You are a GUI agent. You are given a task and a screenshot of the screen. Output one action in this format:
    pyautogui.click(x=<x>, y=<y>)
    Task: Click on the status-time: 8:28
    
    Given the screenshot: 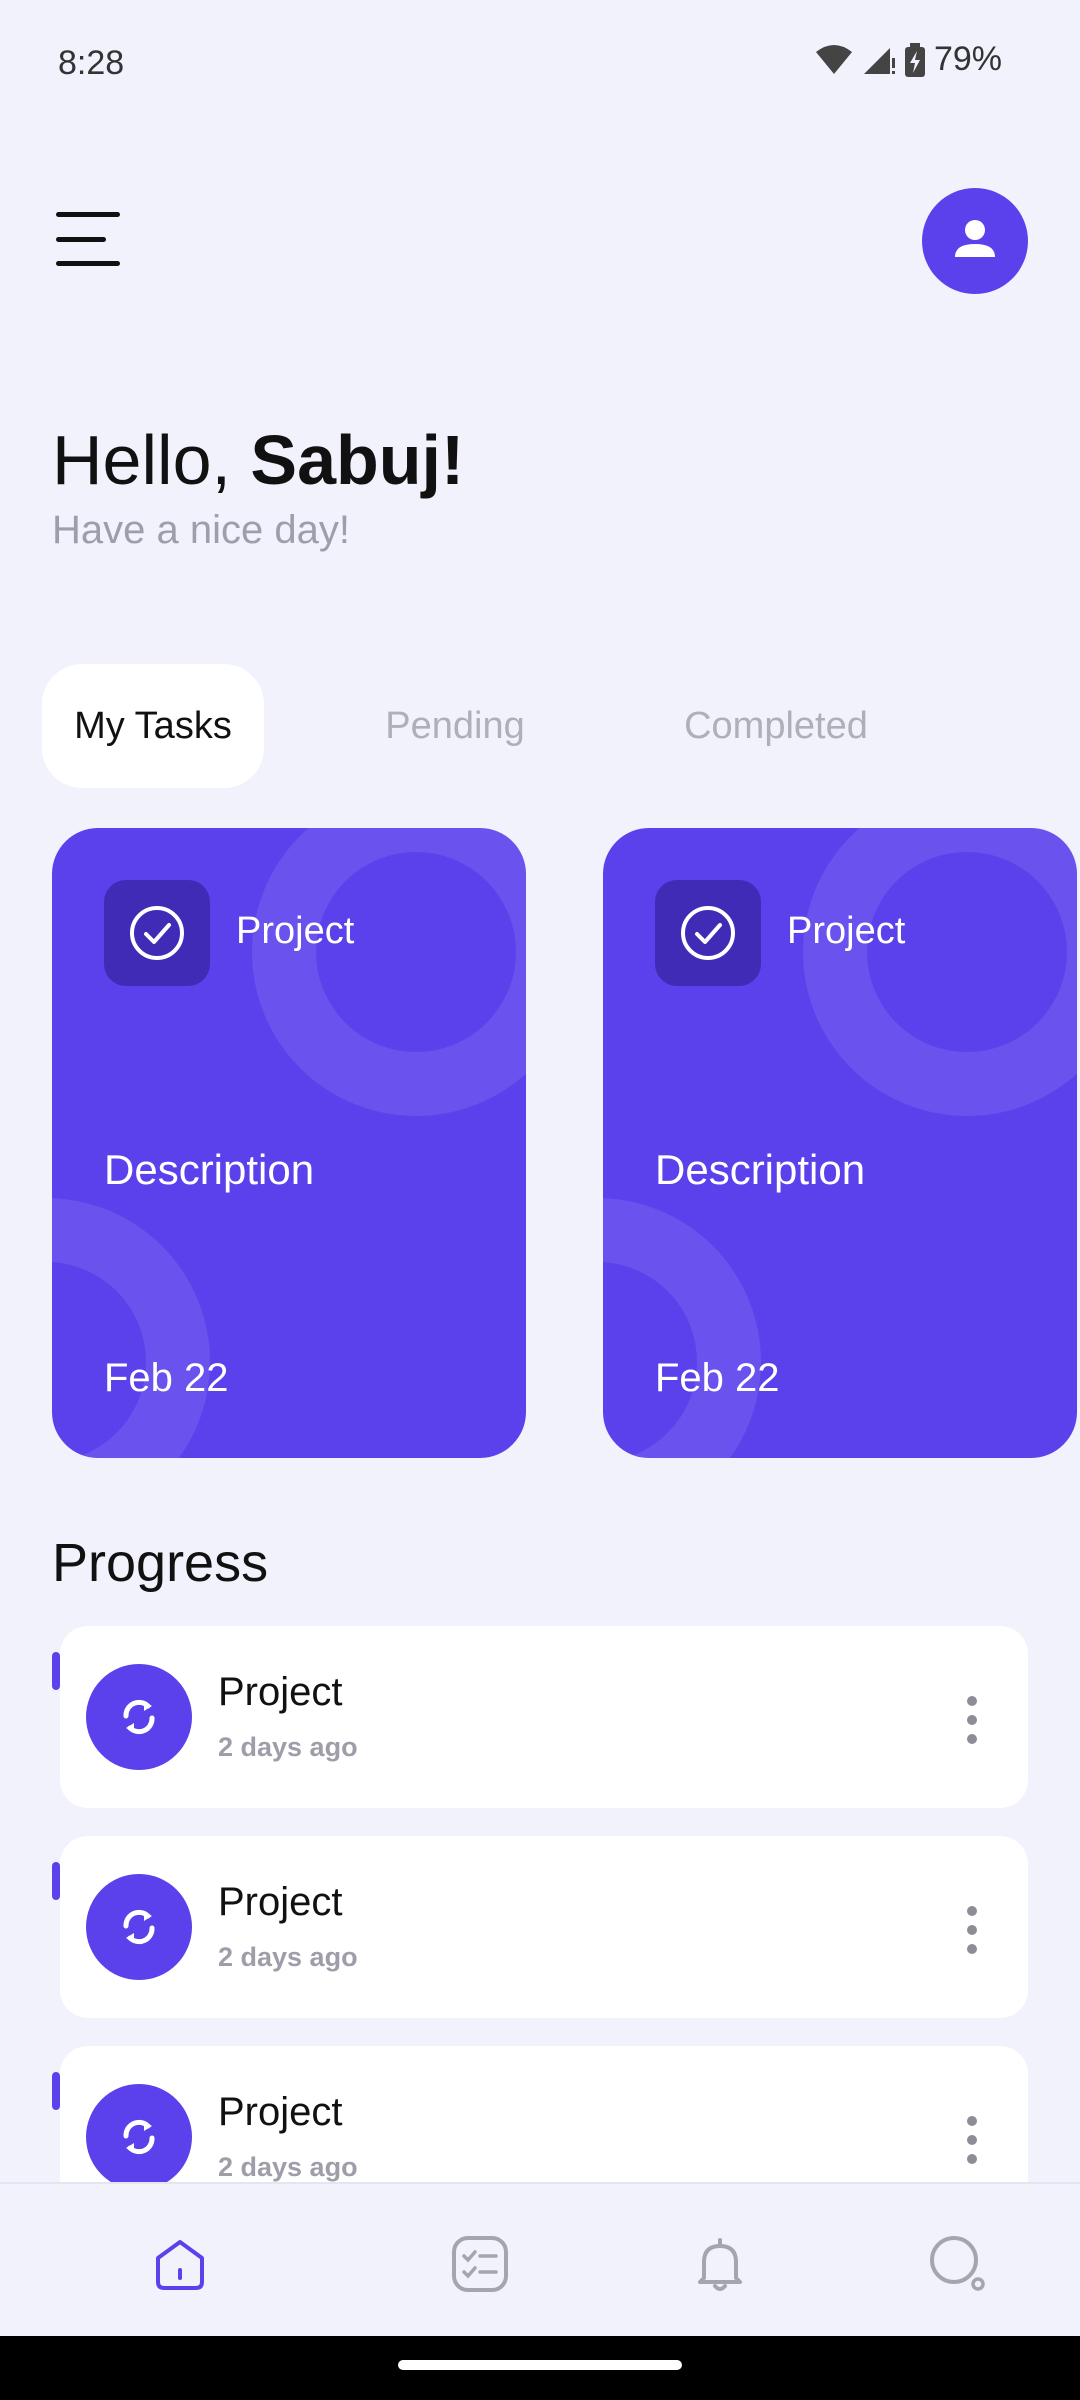 What is the action you would take?
    pyautogui.click(x=91, y=63)
    